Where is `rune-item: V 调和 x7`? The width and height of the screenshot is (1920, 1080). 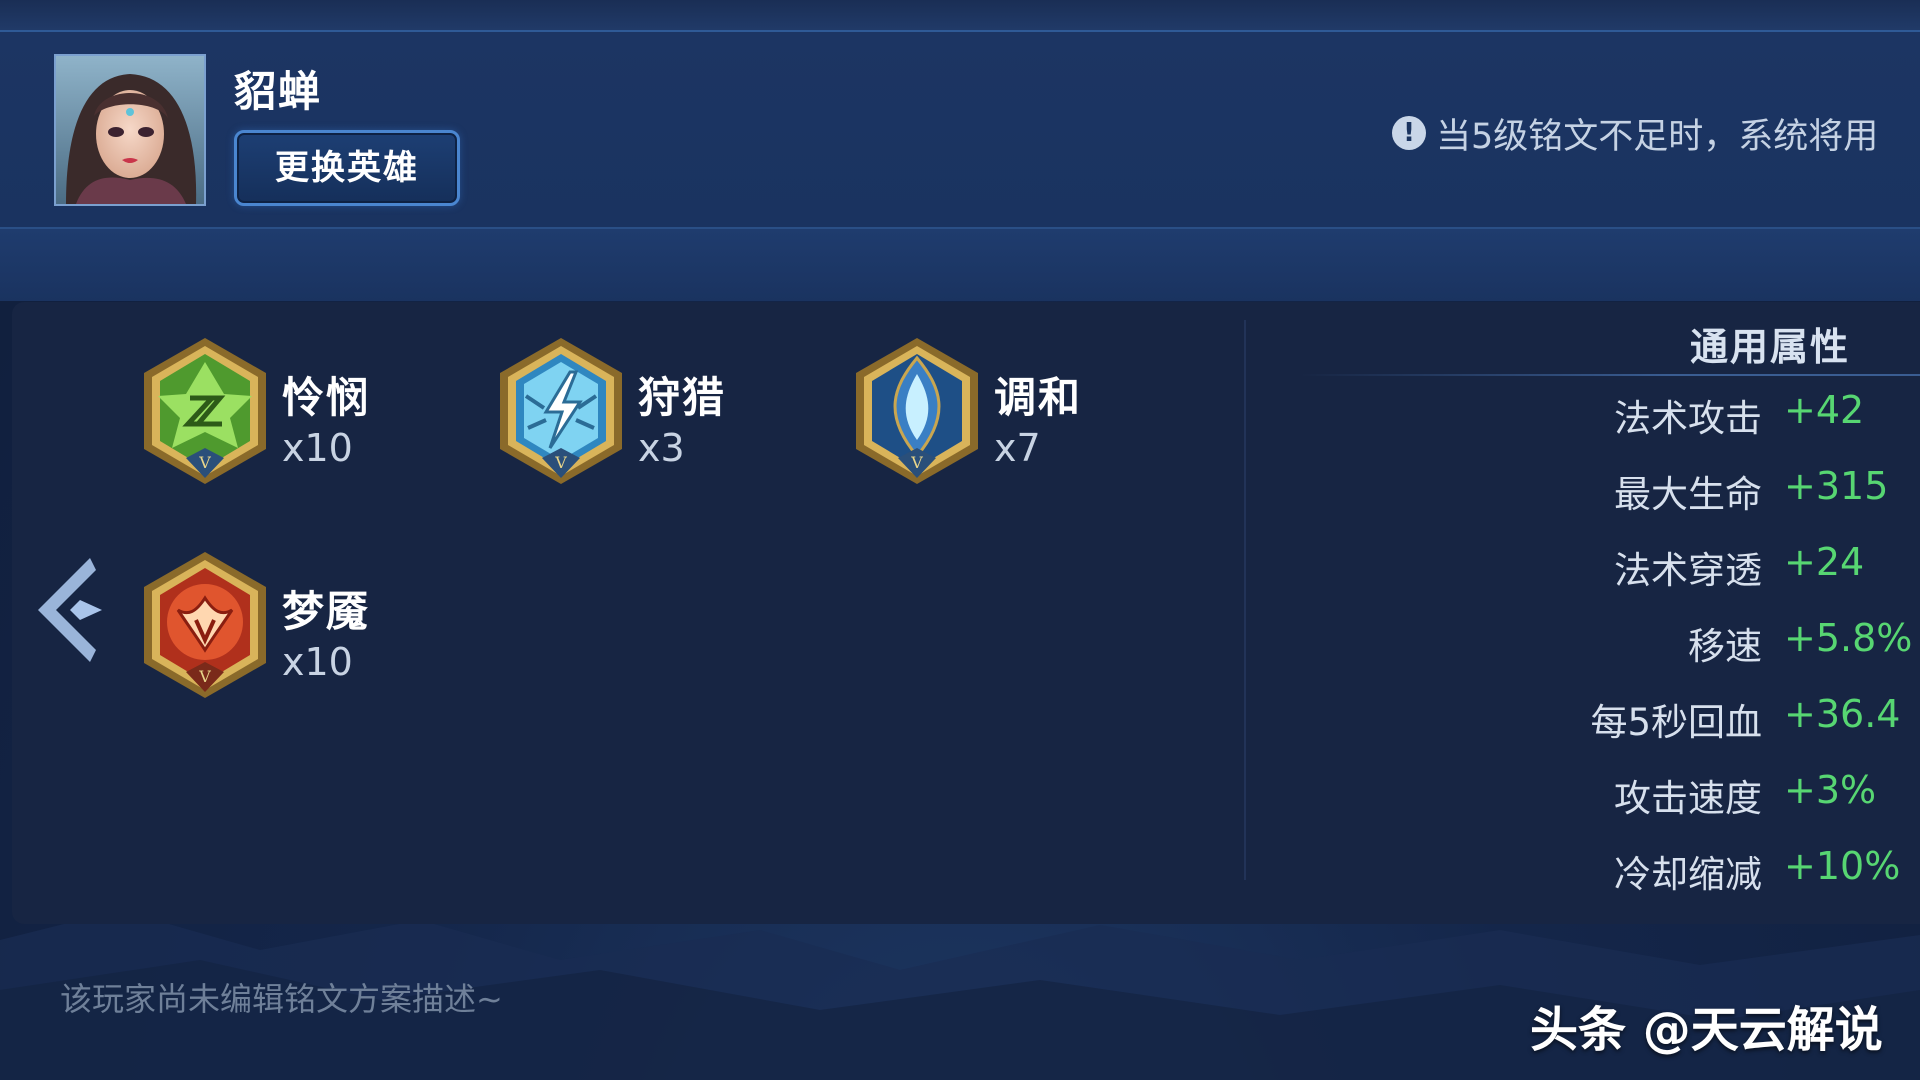
rune-item: V 调和 x7 is located at coordinates (1032, 416).